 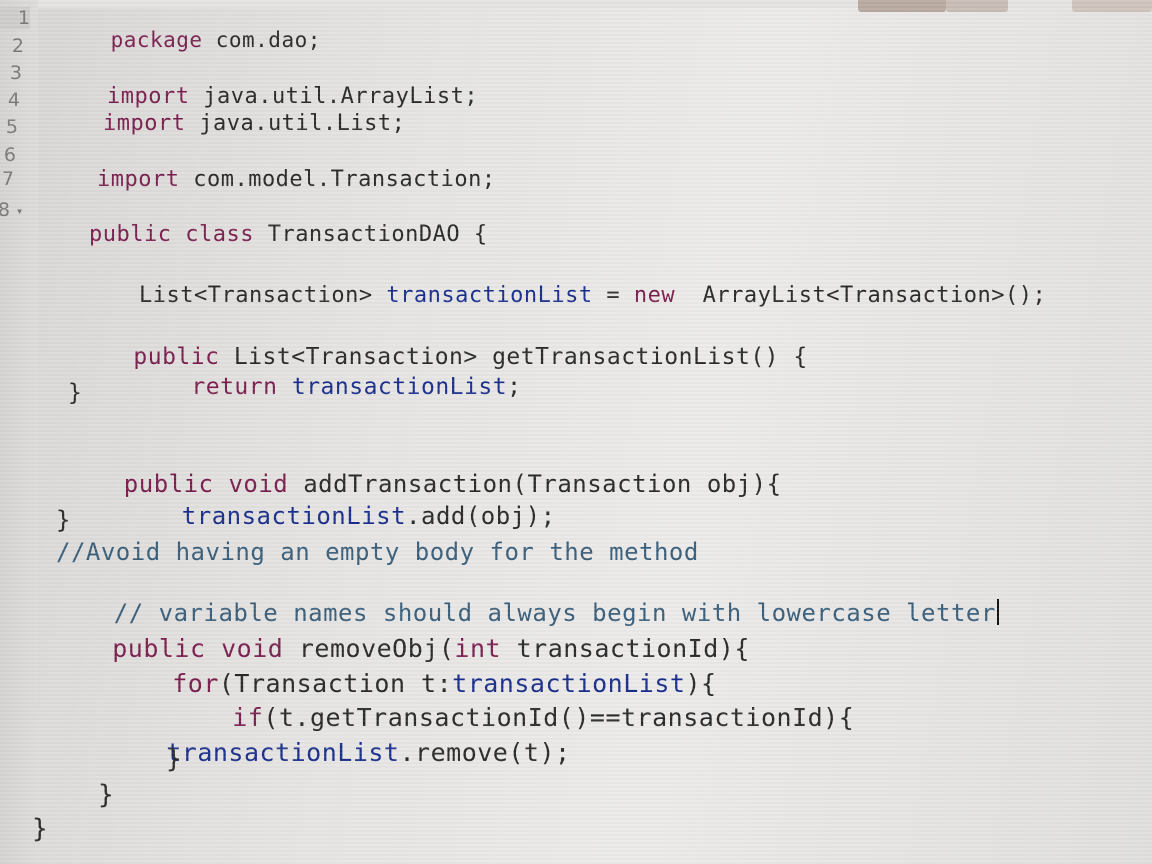 What do you see at coordinates (15, 73) in the screenshot?
I see `line-number: 3` at bounding box center [15, 73].